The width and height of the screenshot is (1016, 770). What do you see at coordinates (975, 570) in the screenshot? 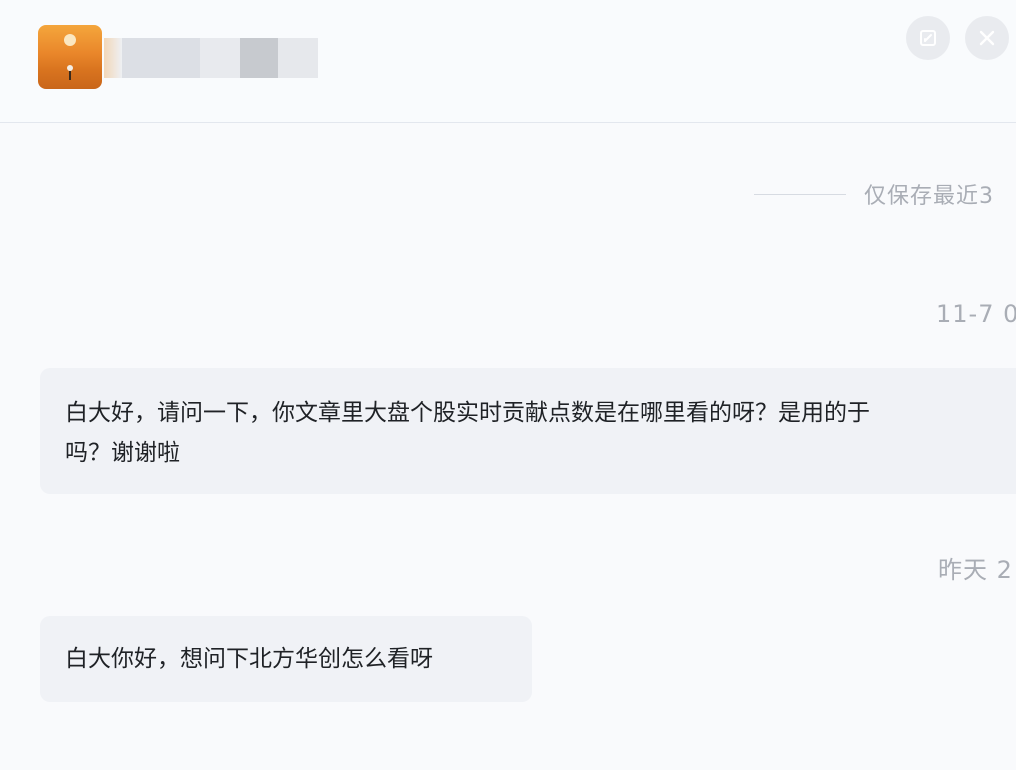
I see `message-timestamp: 昨天 2` at bounding box center [975, 570].